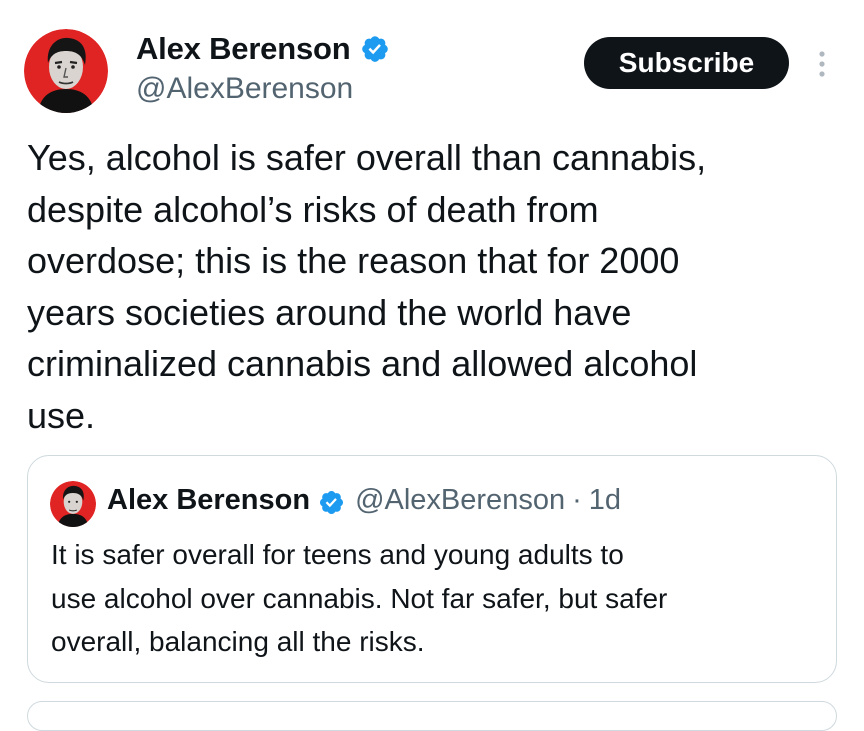 This screenshot has height=731, width=864. What do you see at coordinates (822, 64) in the screenshot?
I see `more-options-icon` at bounding box center [822, 64].